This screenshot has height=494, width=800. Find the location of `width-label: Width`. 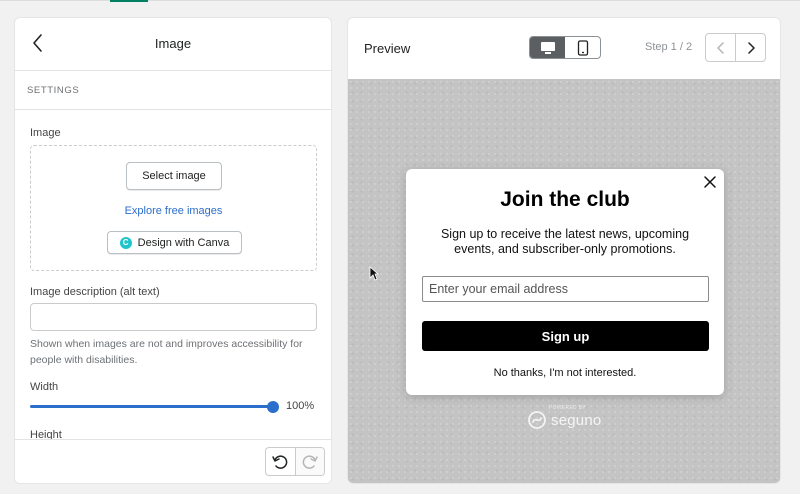

width-label: Width is located at coordinates (44, 387).